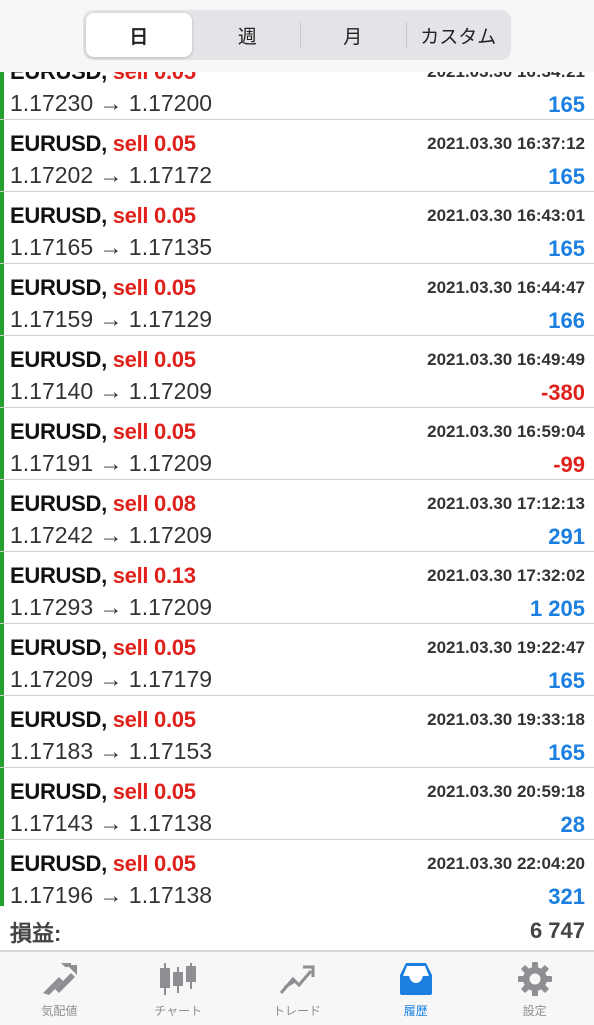 The image size is (594, 1025). What do you see at coordinates (154, 503) in the screenshot?
I see `deal-side-volume: sell 0.08` at bounding box center [154, 503].